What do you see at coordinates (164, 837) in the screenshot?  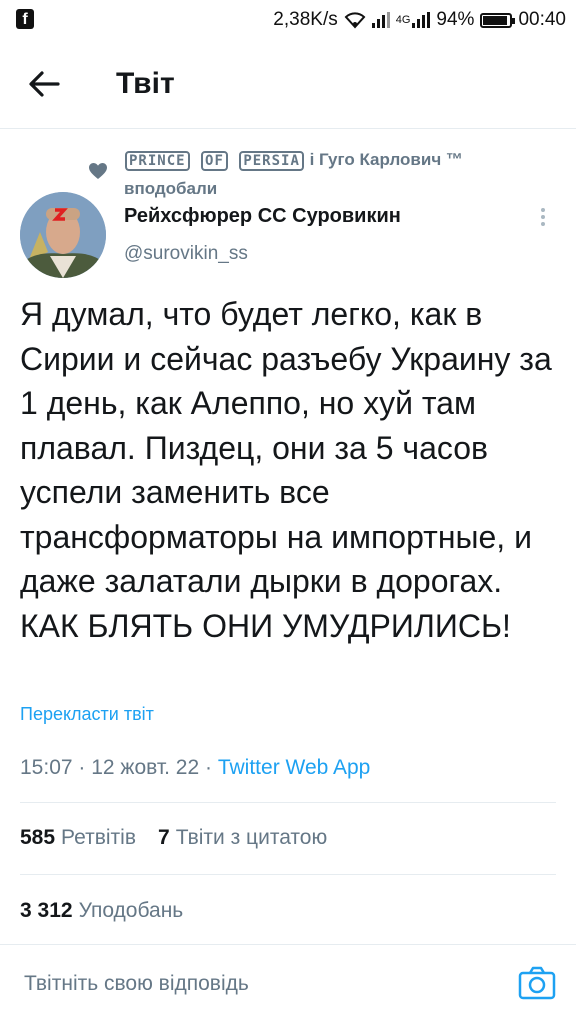 I see `quotes-count: 7` at bounding box center [164, 837].